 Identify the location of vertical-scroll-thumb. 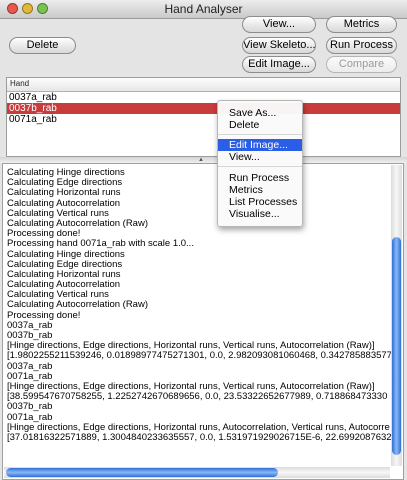
(396, 346).